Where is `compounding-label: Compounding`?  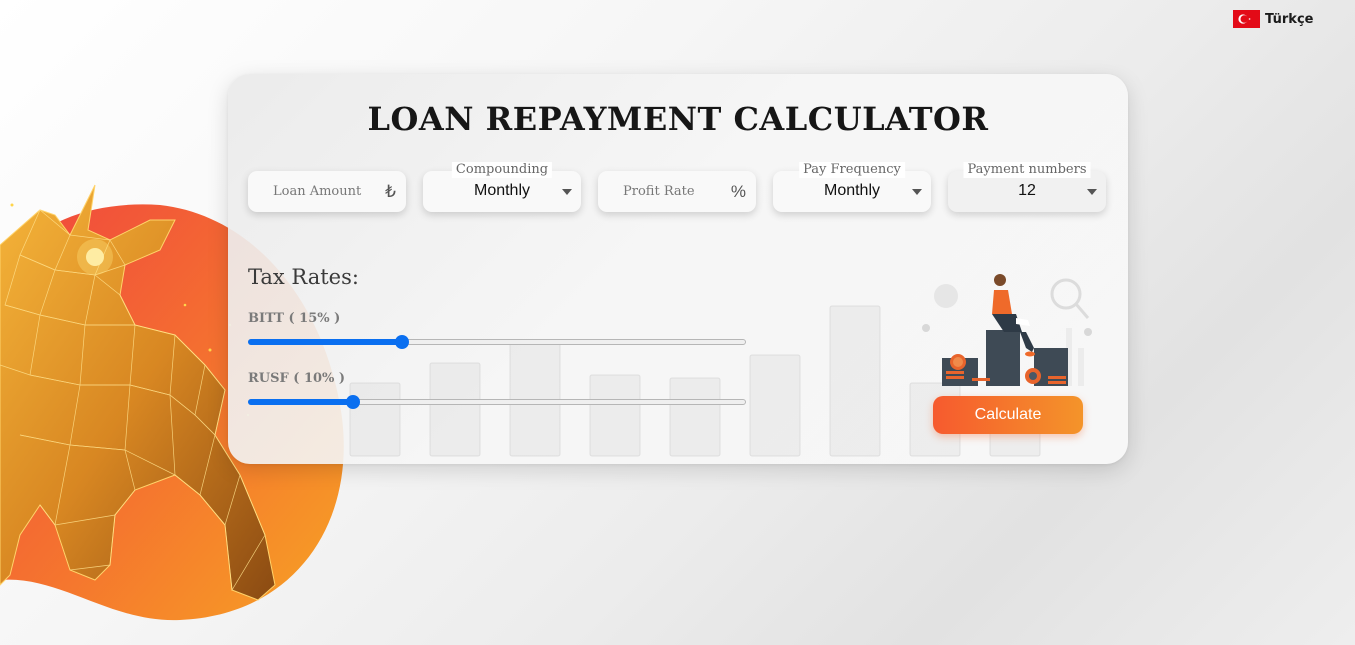
compounding-label: Compounding is located at coordinates (502, 170).